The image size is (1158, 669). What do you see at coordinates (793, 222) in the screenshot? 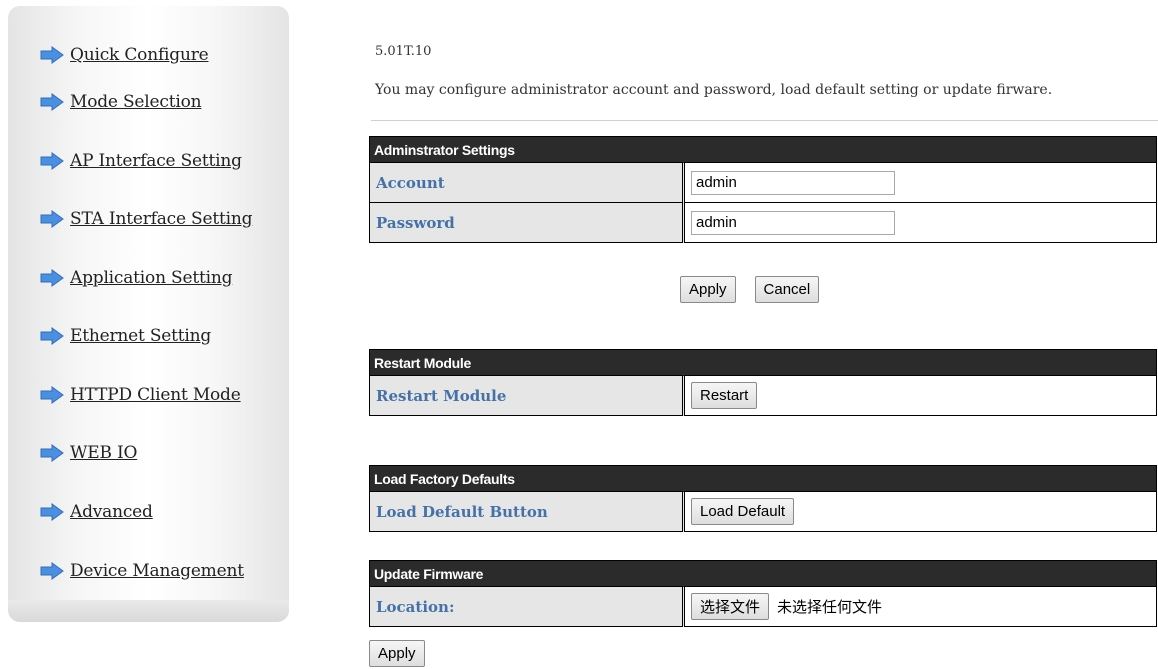
I see `password-field: admin` at bounding box center [793, 222].